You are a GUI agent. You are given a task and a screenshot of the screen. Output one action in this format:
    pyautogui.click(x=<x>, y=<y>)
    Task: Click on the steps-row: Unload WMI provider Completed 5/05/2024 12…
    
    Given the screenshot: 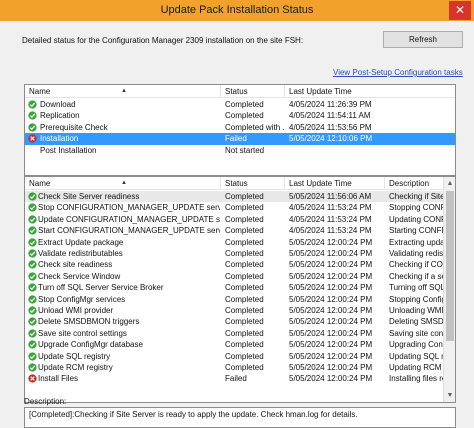 What is the action you would take?
    pyautogui.click(x=240, y=310)
    